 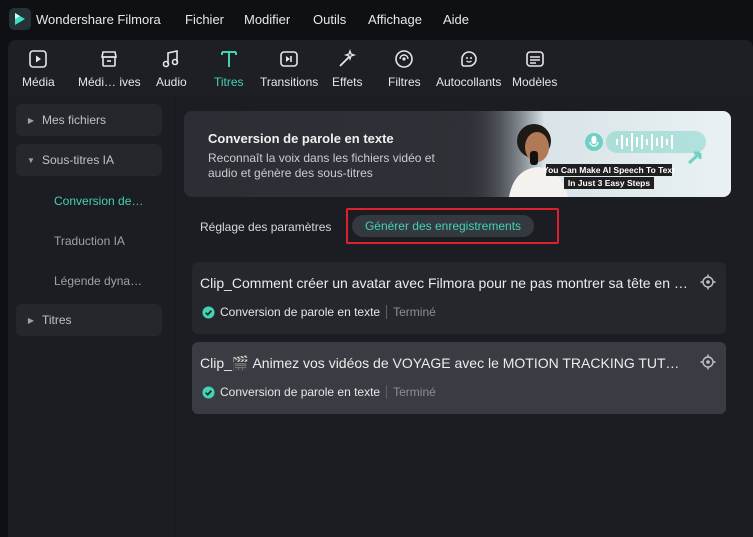 I want to click on stock-media-icon, so click(x=109, y=59).